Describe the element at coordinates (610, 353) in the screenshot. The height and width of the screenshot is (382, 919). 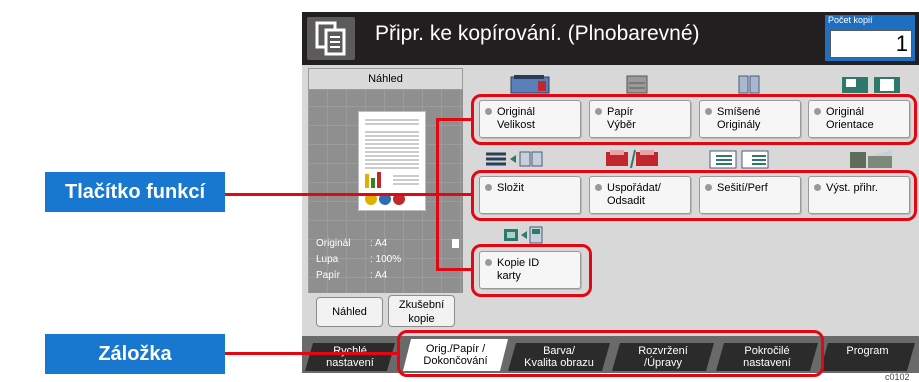
I see `tab-highlight` at that location.